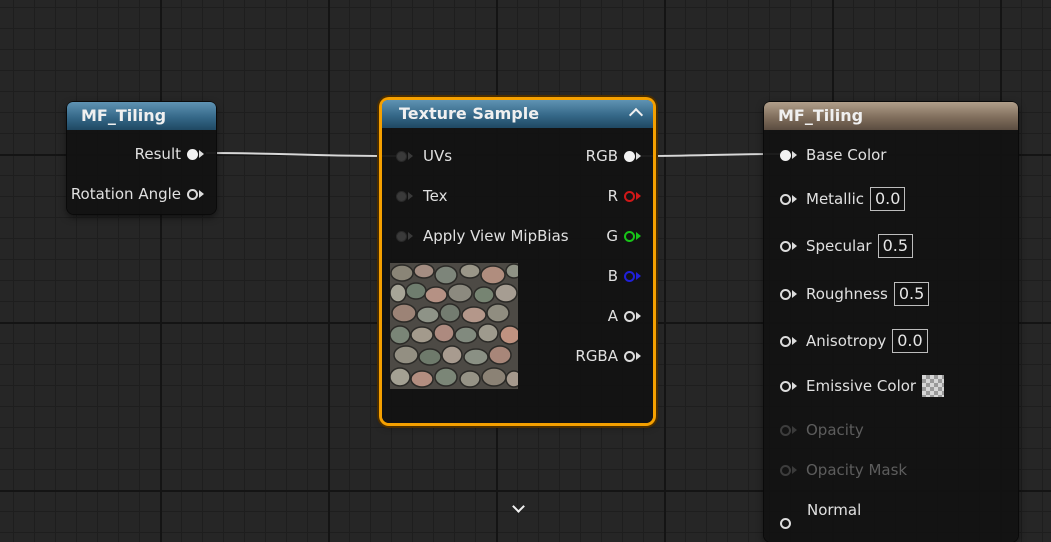 This screenshot has width=1051, height=542. I want to click on wire-rgb-to-basecolor, so click(712, 155).